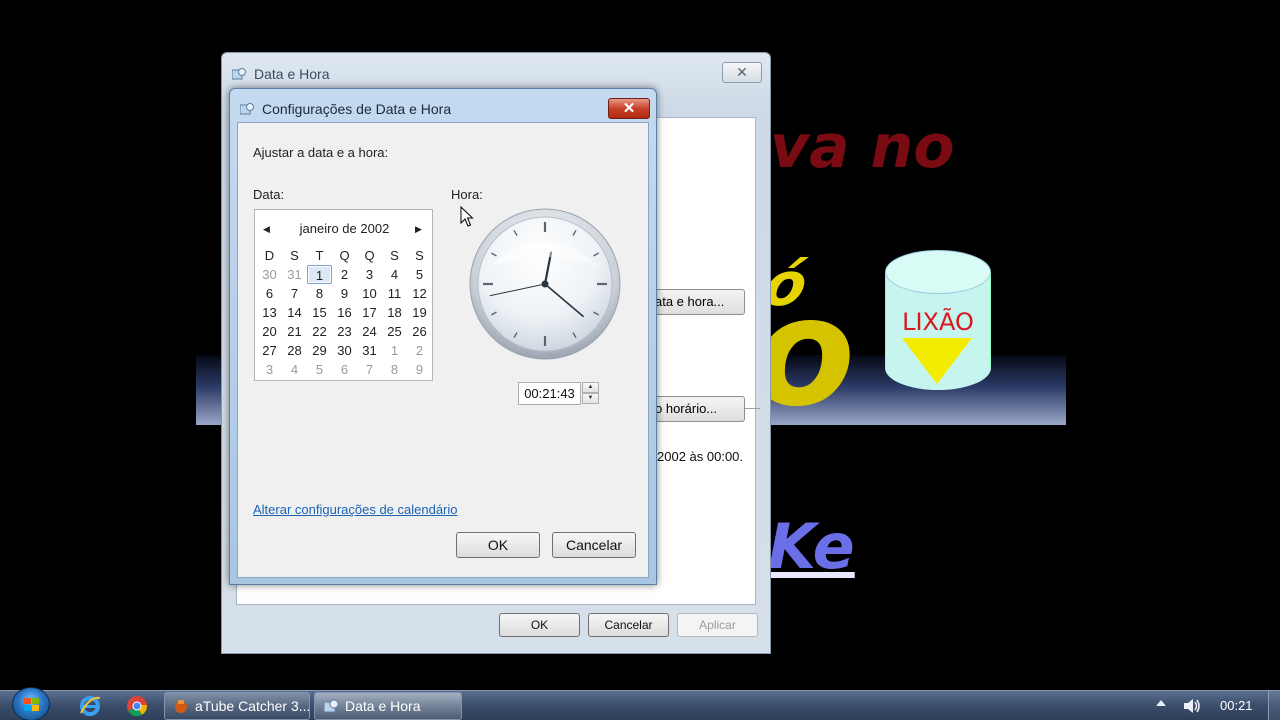 Image resolution: width=1280 pixels, height=720 pixels. Describe the element at coordinates (394, 293) in the screenshot. I see `calendar-day: 11` at that location.